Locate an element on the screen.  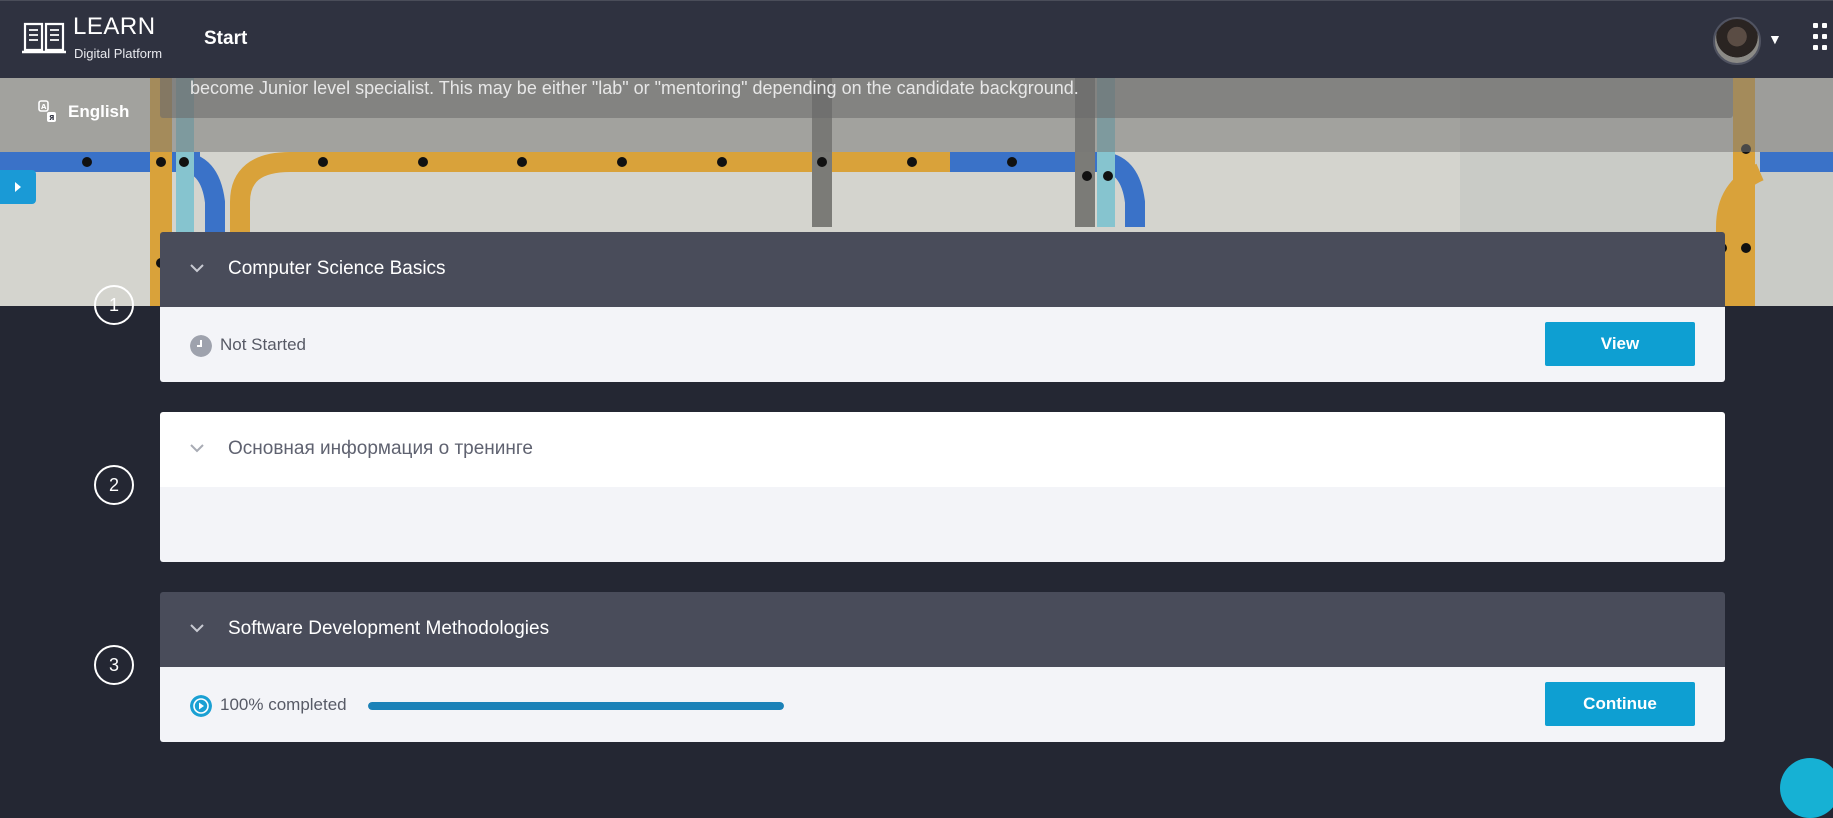
step-header-2: Основная информация о тренинге is located at coordinates (942, 449).